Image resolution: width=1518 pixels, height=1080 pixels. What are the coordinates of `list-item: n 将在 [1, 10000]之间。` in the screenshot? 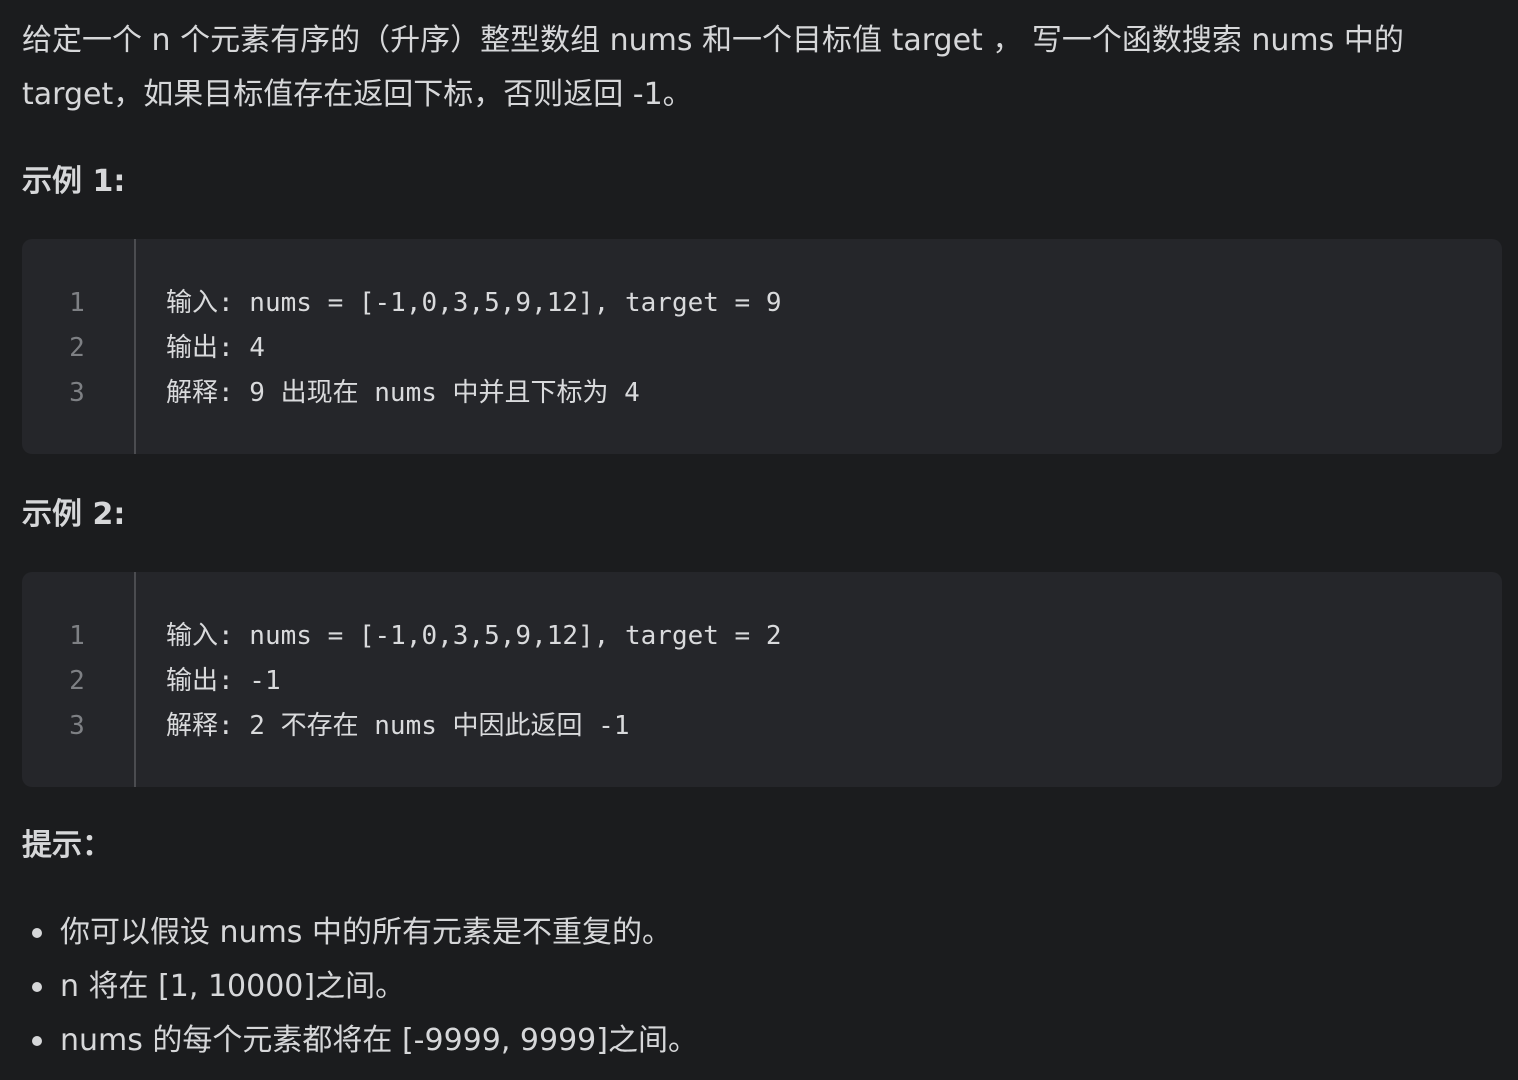 It's located at (360, 987).